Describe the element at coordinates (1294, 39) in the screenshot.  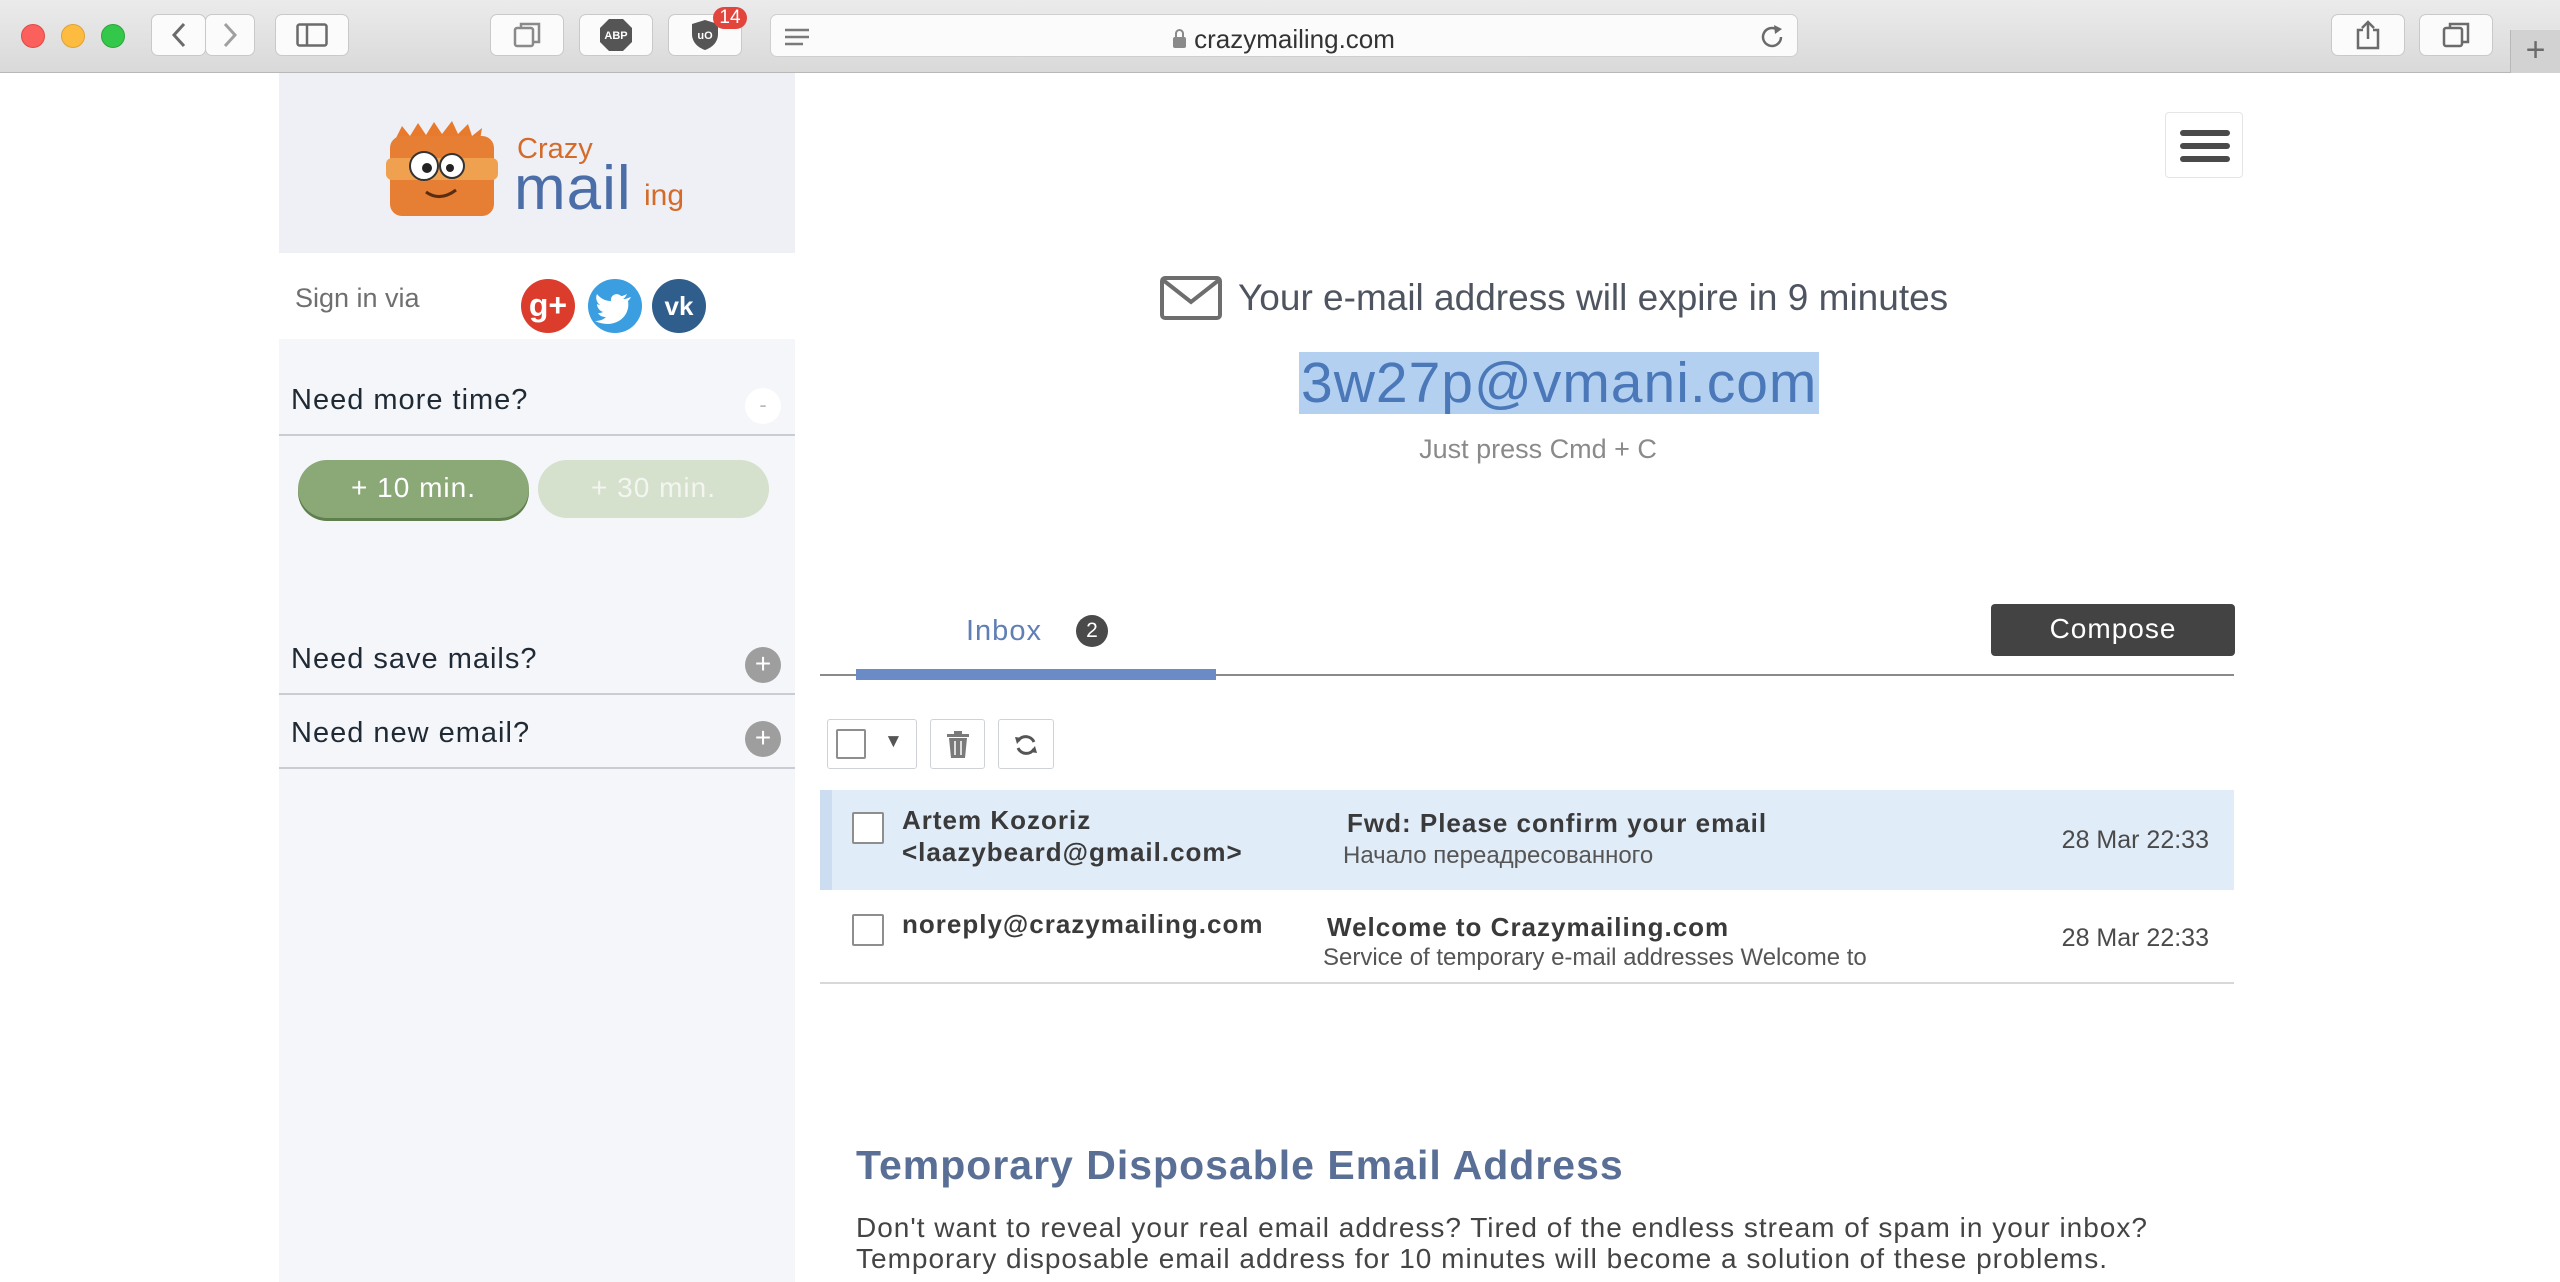
I see `url-text: crazymailing.com` at that location.